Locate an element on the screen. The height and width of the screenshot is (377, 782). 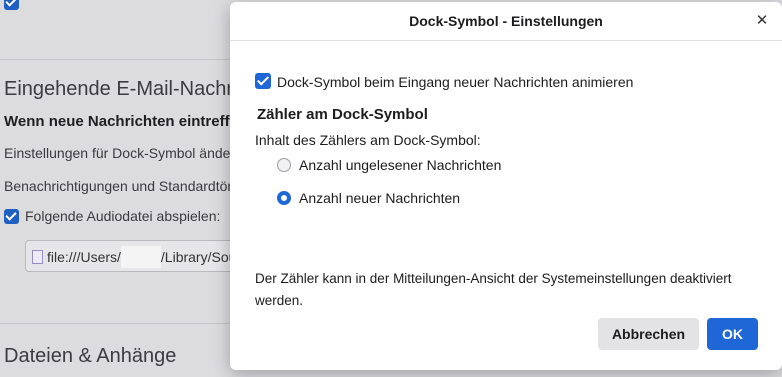
audio-file-path-field: file:///Users//Library/Sounds is located at coordinates (145, 256).